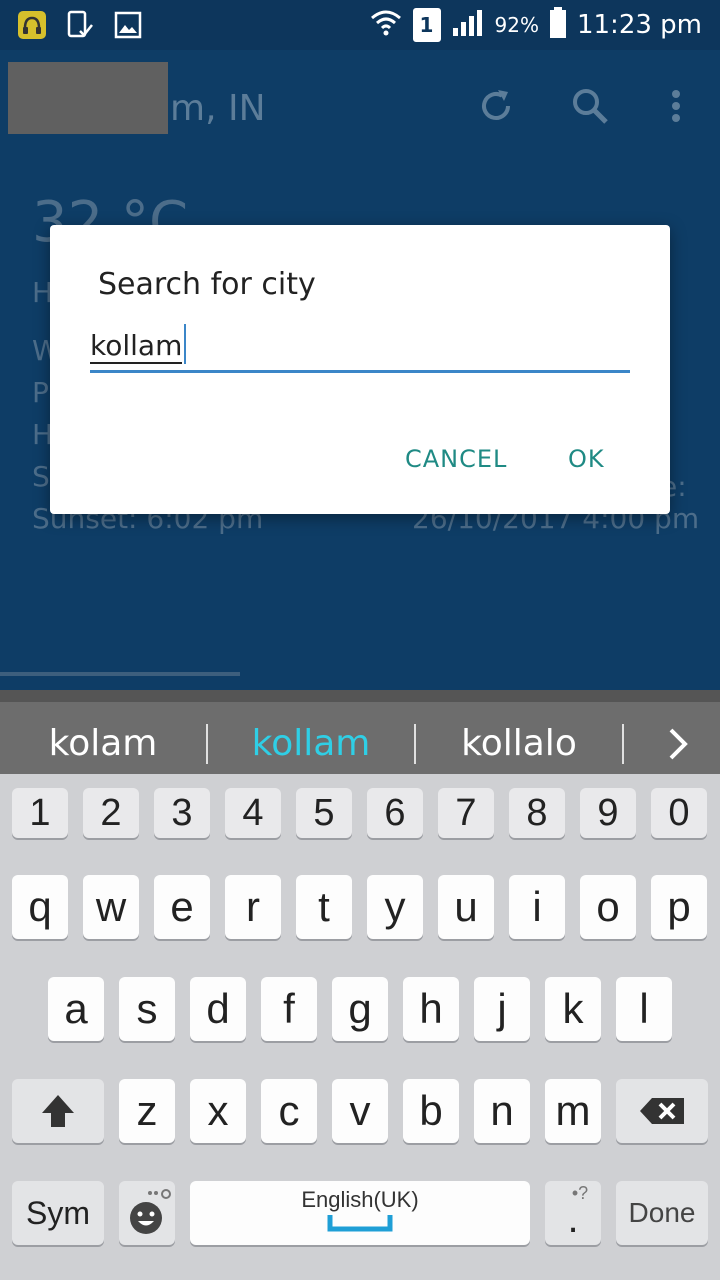 The width and height of the screenshot is (720, 1280). What do you see at coordinates (608, 907) in the screenshot?
I see `key-o: o` at bounding box center [608, 907].